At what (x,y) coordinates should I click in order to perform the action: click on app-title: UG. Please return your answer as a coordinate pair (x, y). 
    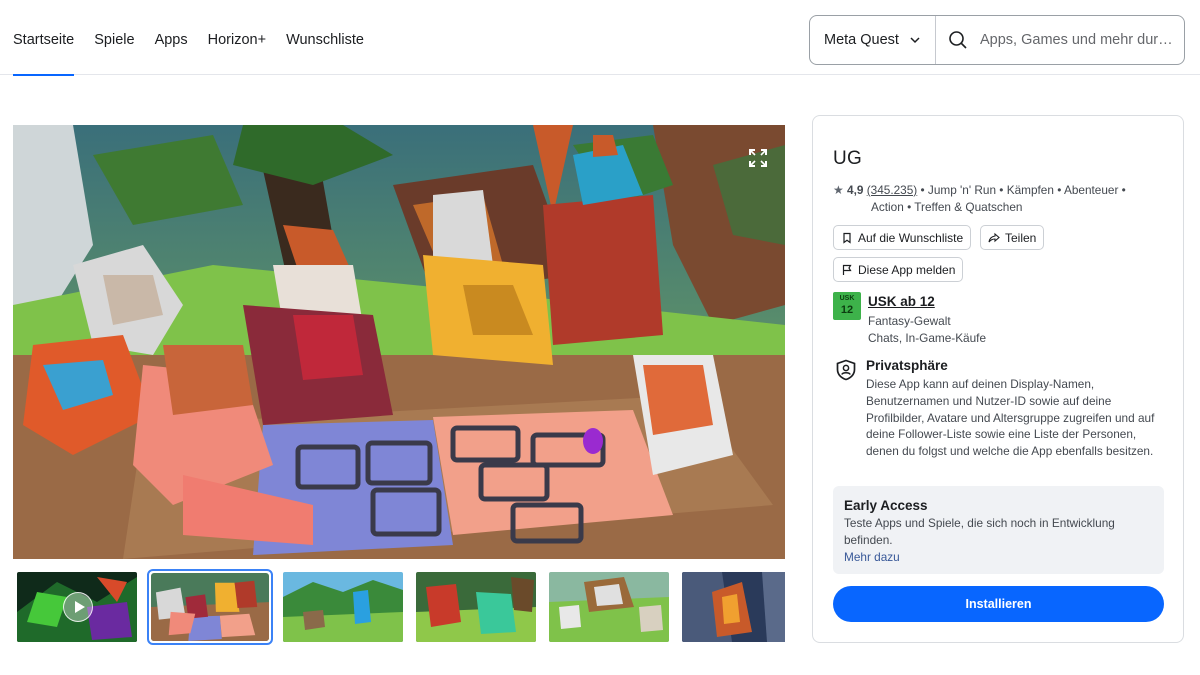
    Looking at the image, I should click on (848, 158).